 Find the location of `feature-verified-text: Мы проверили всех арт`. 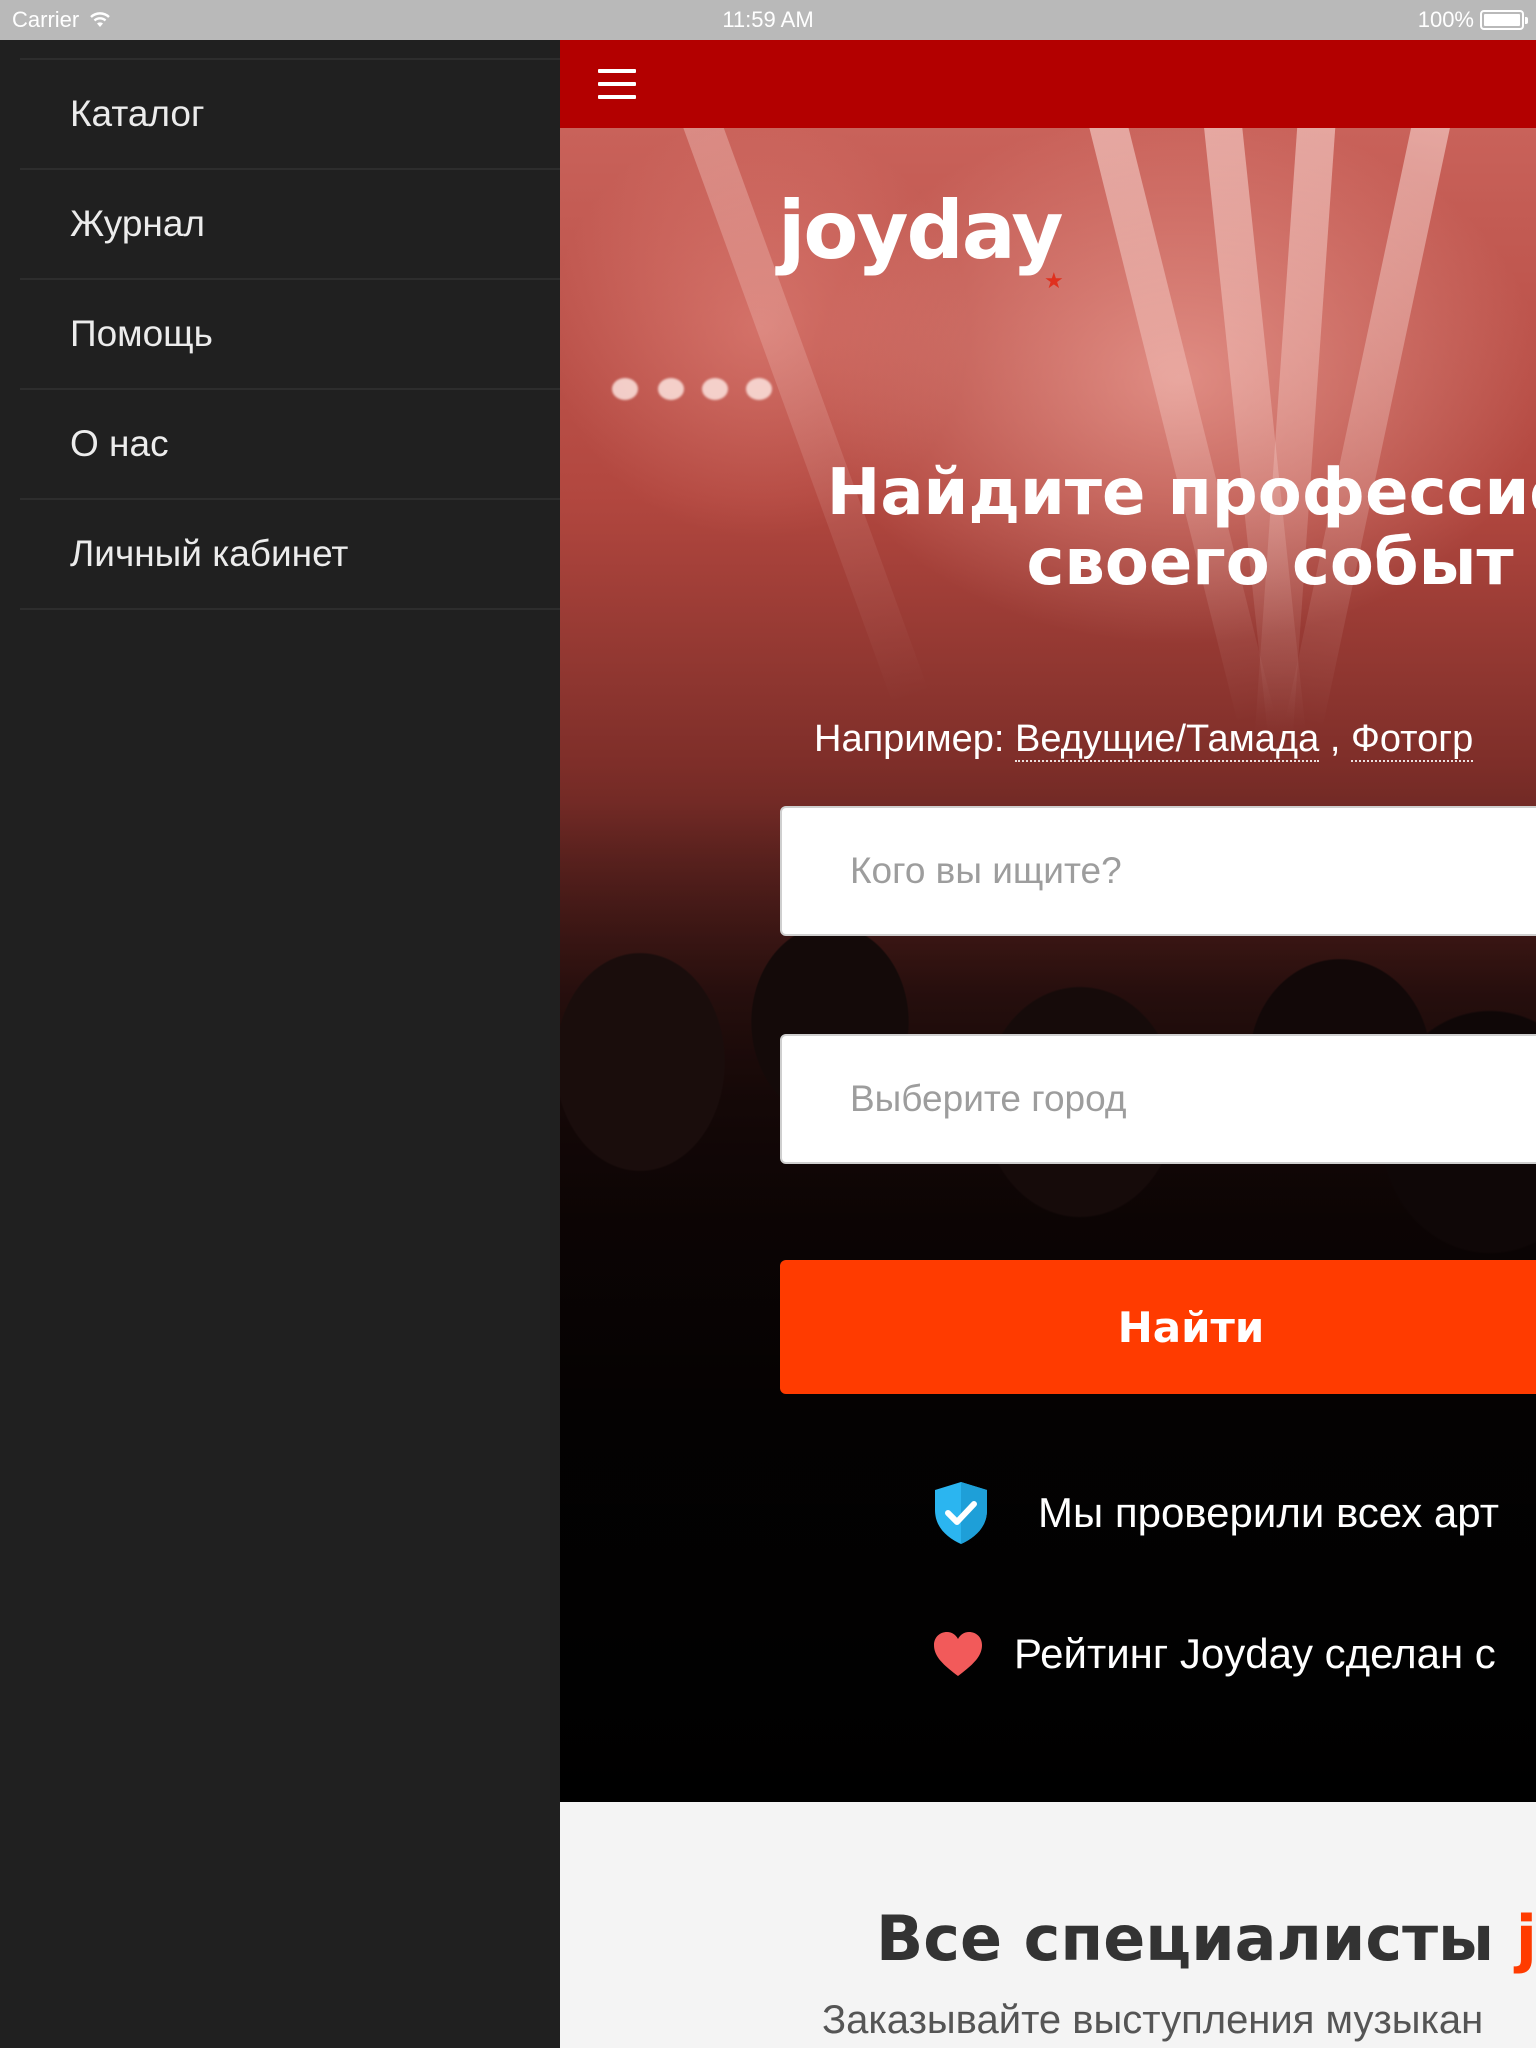

feature-verified-text: Мы проверили всех арт is located at coordinates (1268, 1512).